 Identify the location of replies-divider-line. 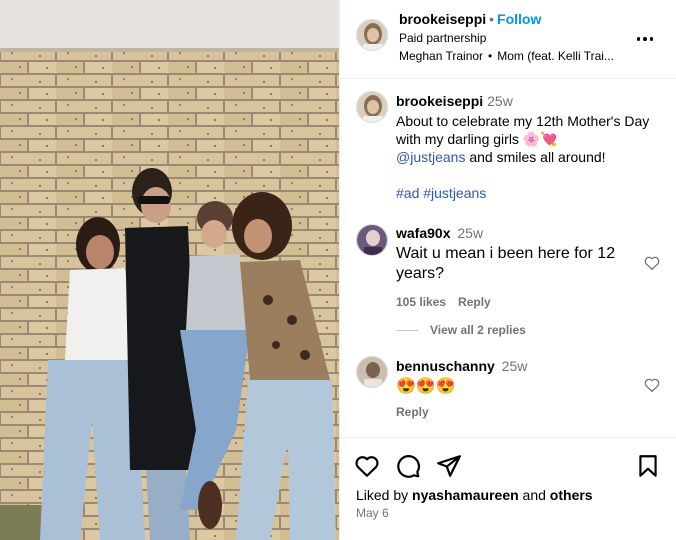
(407, 330).